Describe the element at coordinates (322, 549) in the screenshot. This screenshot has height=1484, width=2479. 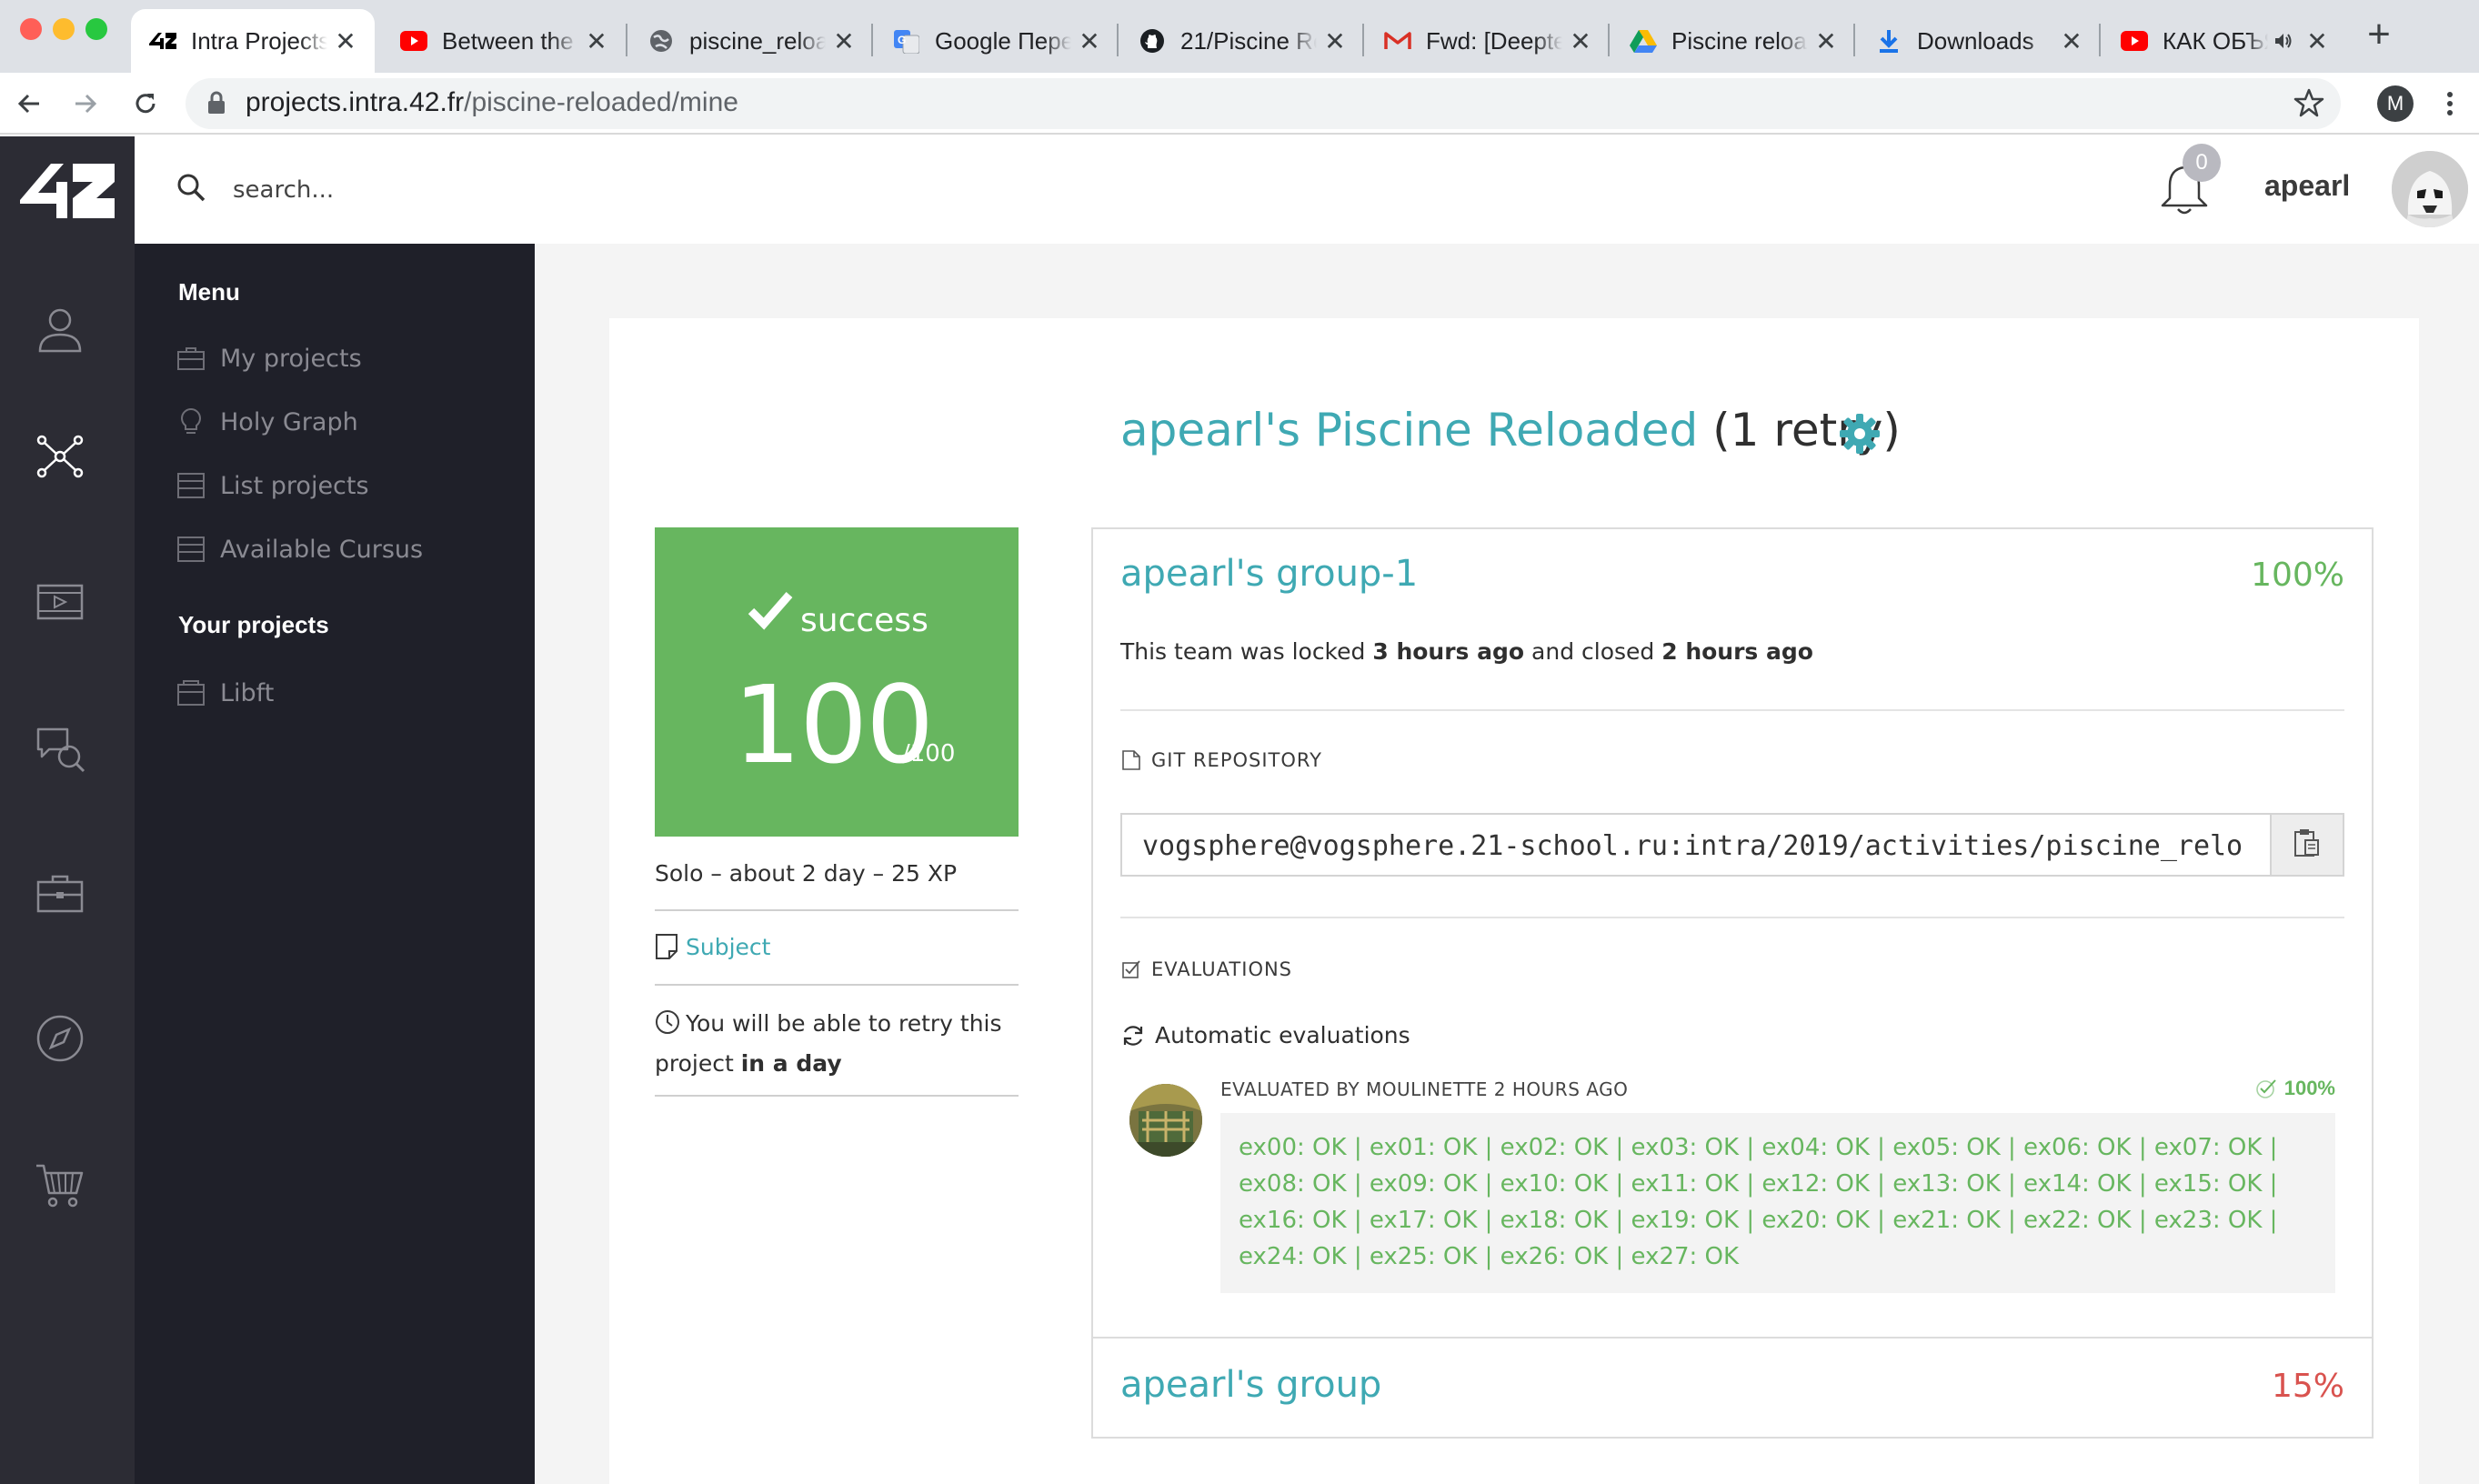
I see `menu-item-label: Available Cursus` at that location.